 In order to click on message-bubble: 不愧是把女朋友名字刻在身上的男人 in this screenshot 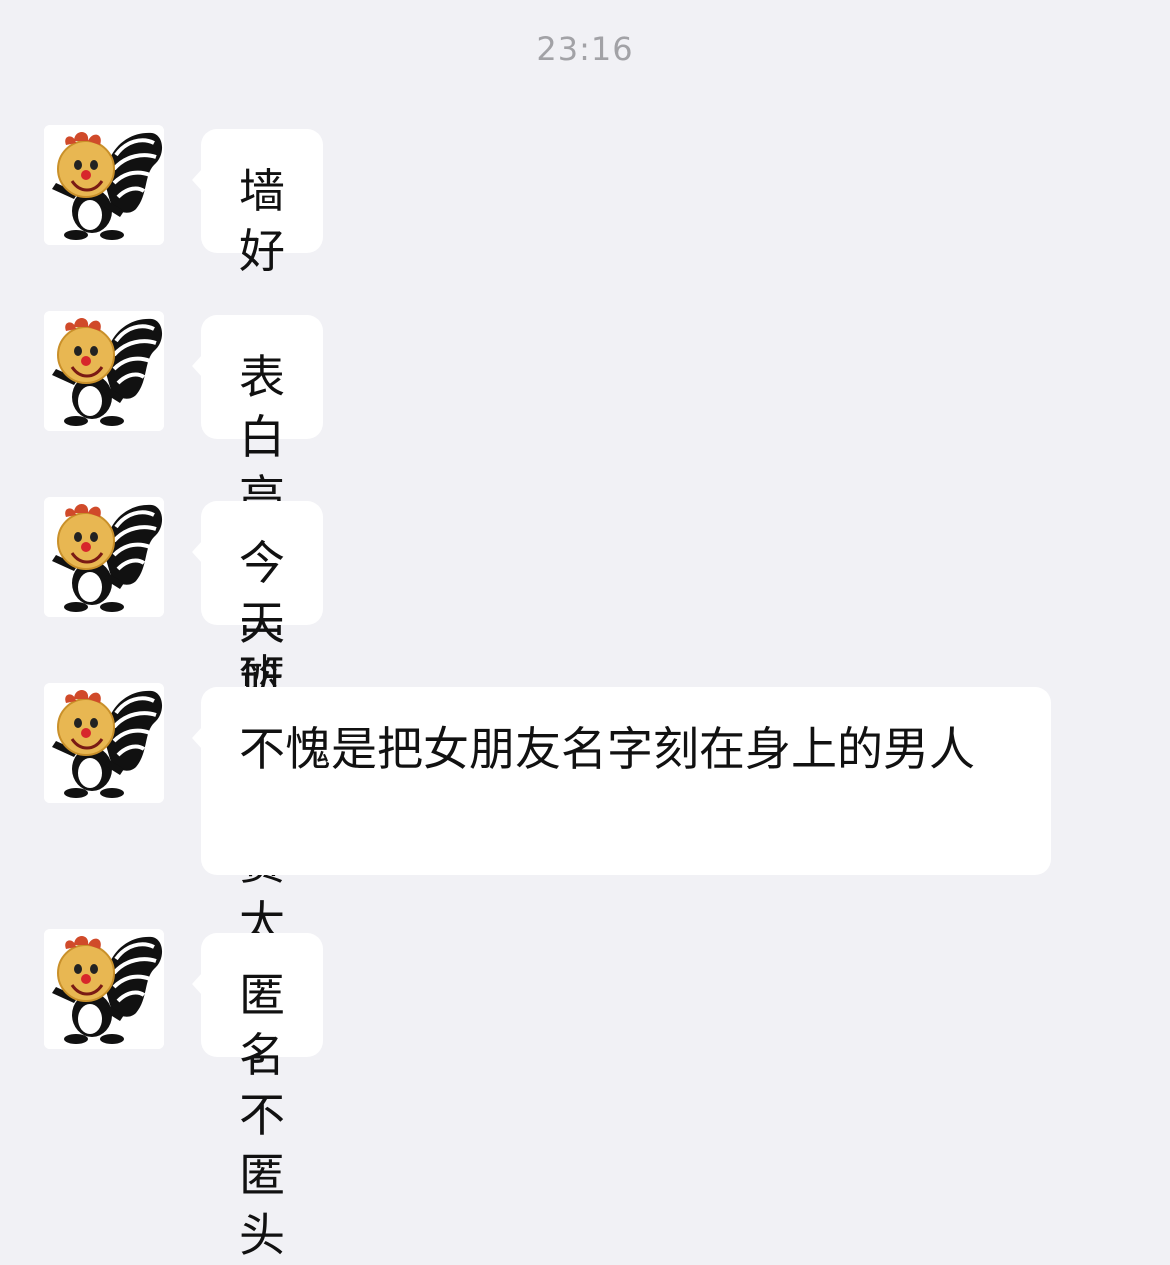, I will do `click(621, 781)`.